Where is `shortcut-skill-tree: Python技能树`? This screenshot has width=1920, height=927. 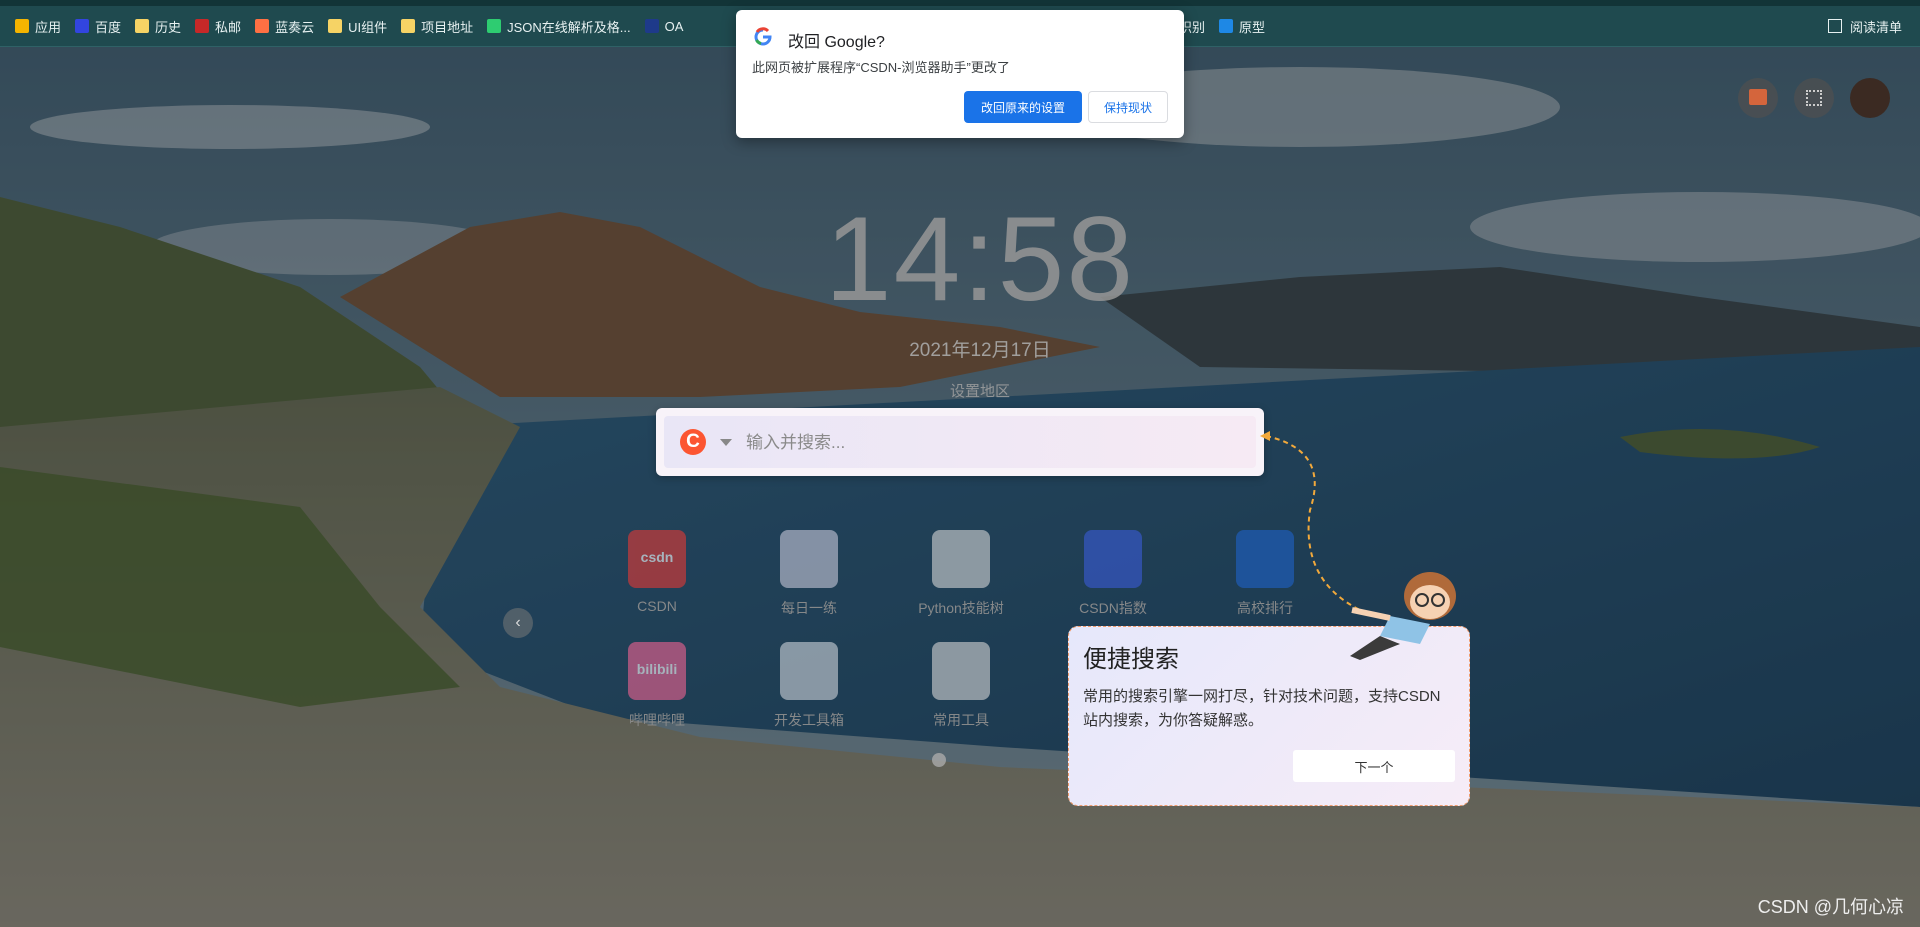
shortcut-skill-tree: Python技能树 is located at coordinates (961, 574).